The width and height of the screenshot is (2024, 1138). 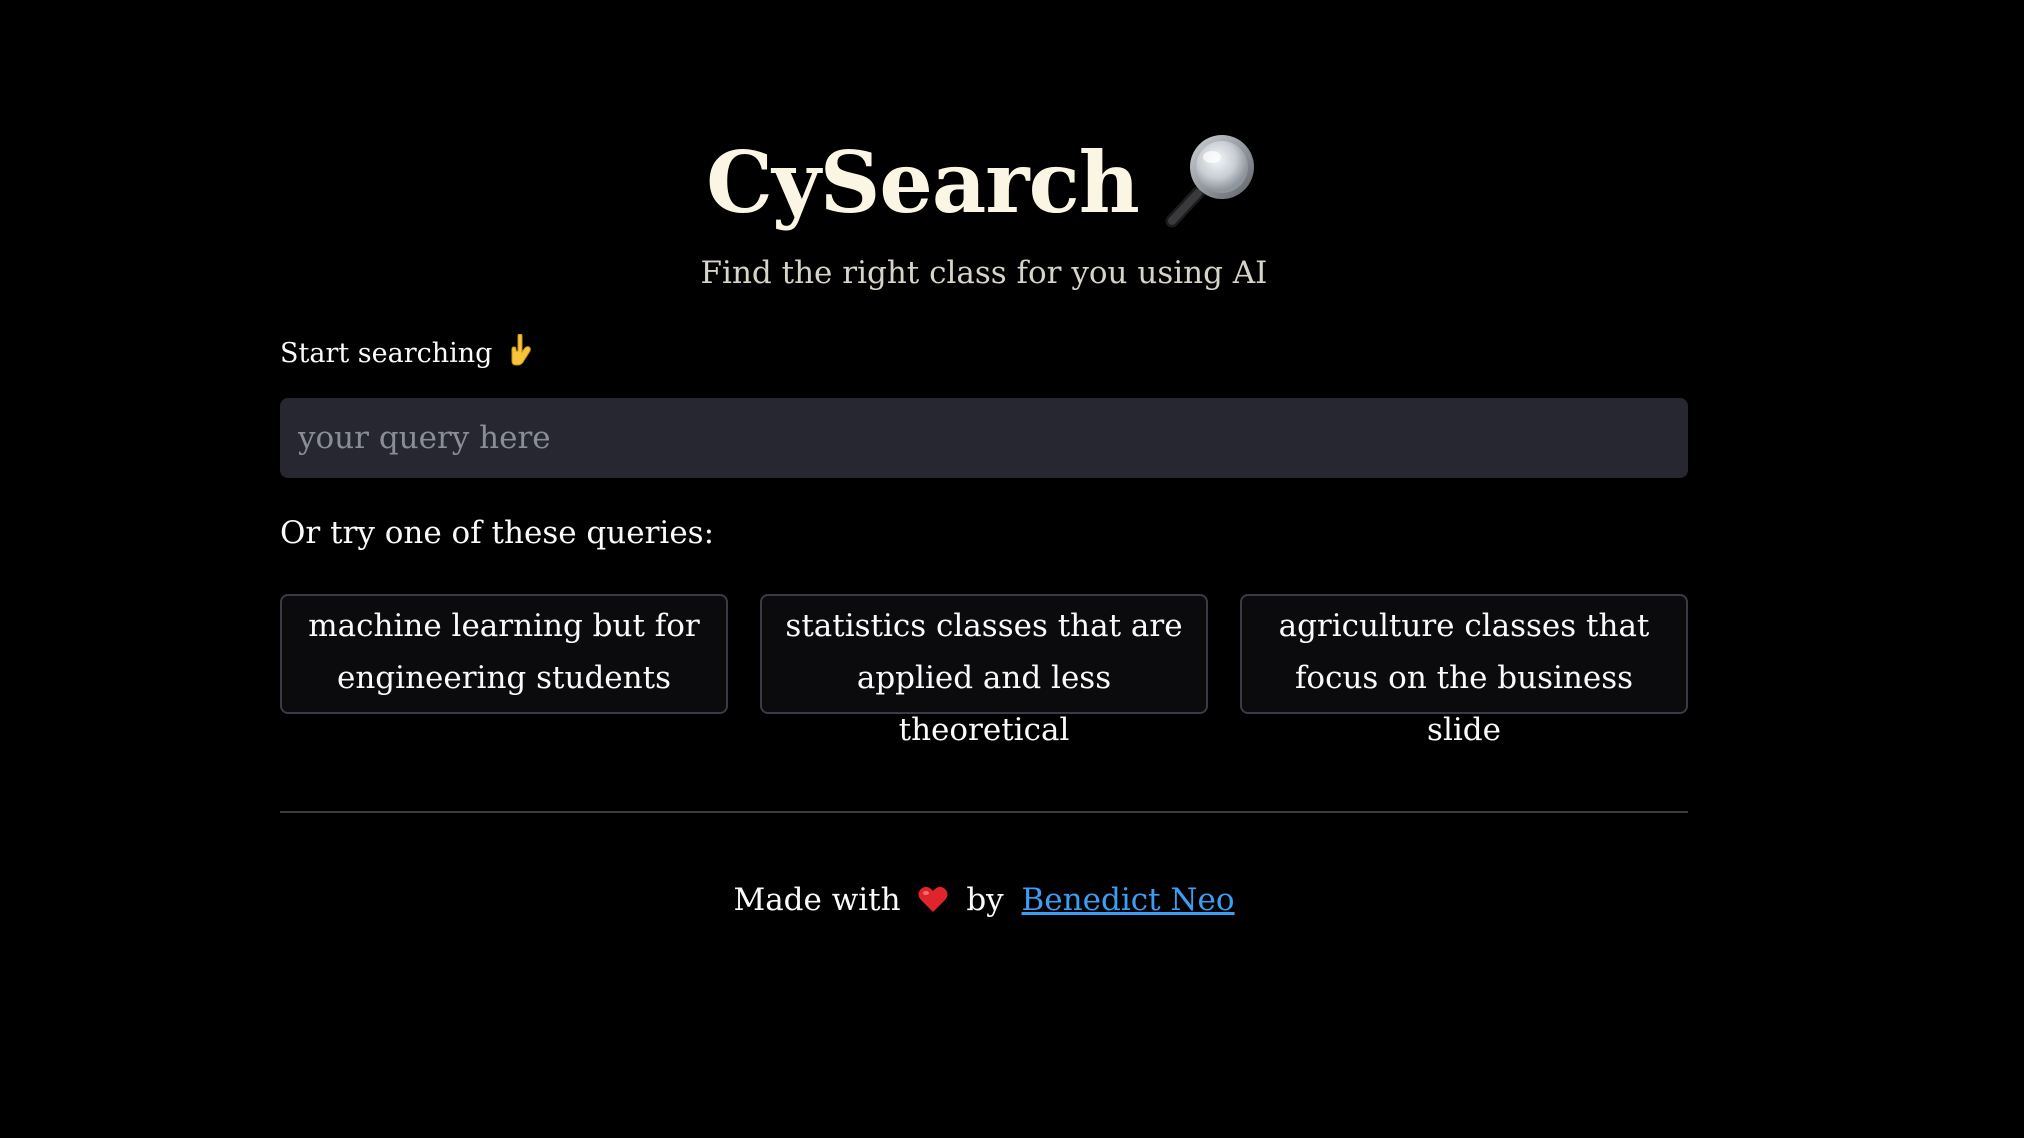 I want to click on search-input, so click(x=984, y=438).